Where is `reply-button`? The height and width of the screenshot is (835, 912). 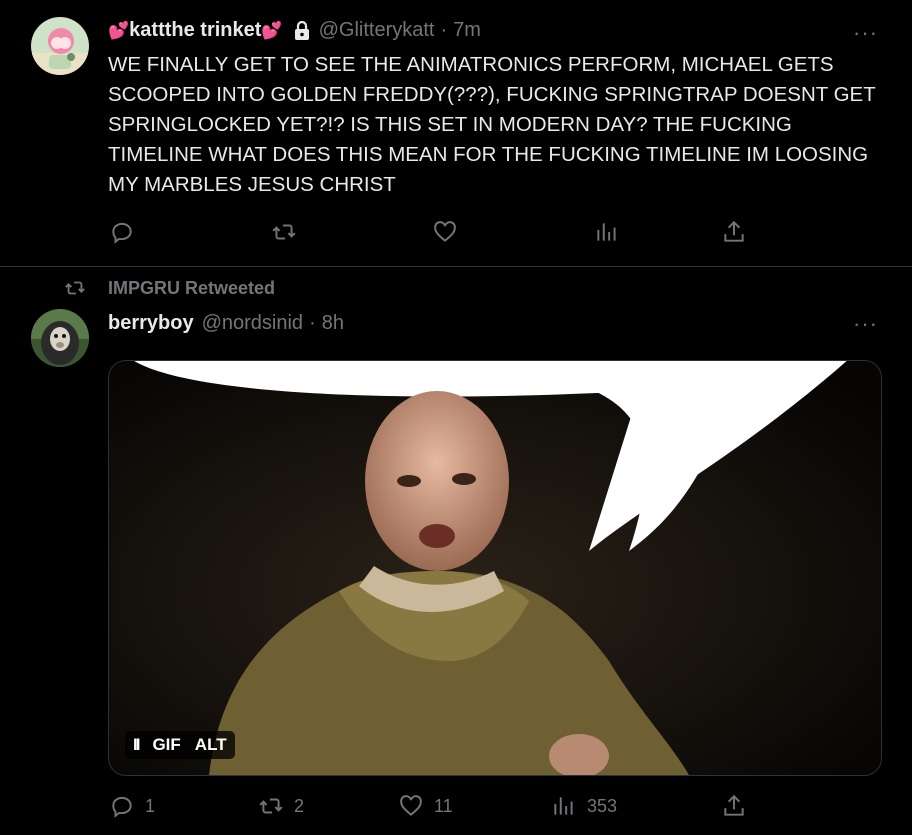 reply-button is located at coordinates (122, 232).